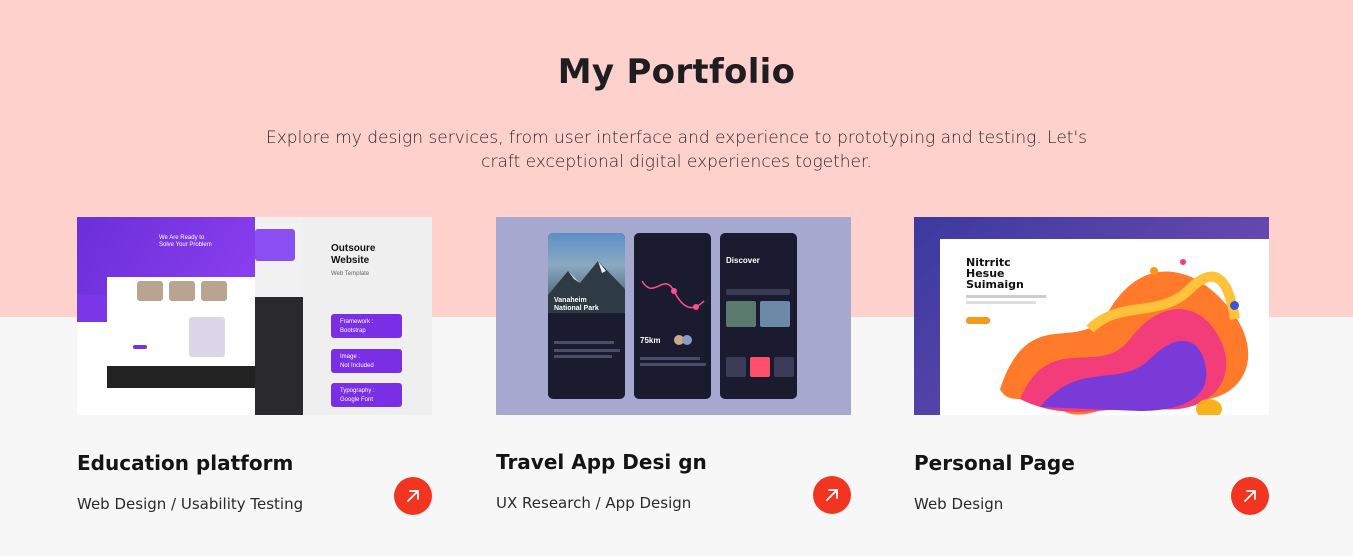 Image resolution: width=1353 pixels, height=556 pixels. Describe the element at coordinates (185, 241) in the screenshot. I see `thumb-hero-text: We Are Ready to Solve Your Problem` at that location.